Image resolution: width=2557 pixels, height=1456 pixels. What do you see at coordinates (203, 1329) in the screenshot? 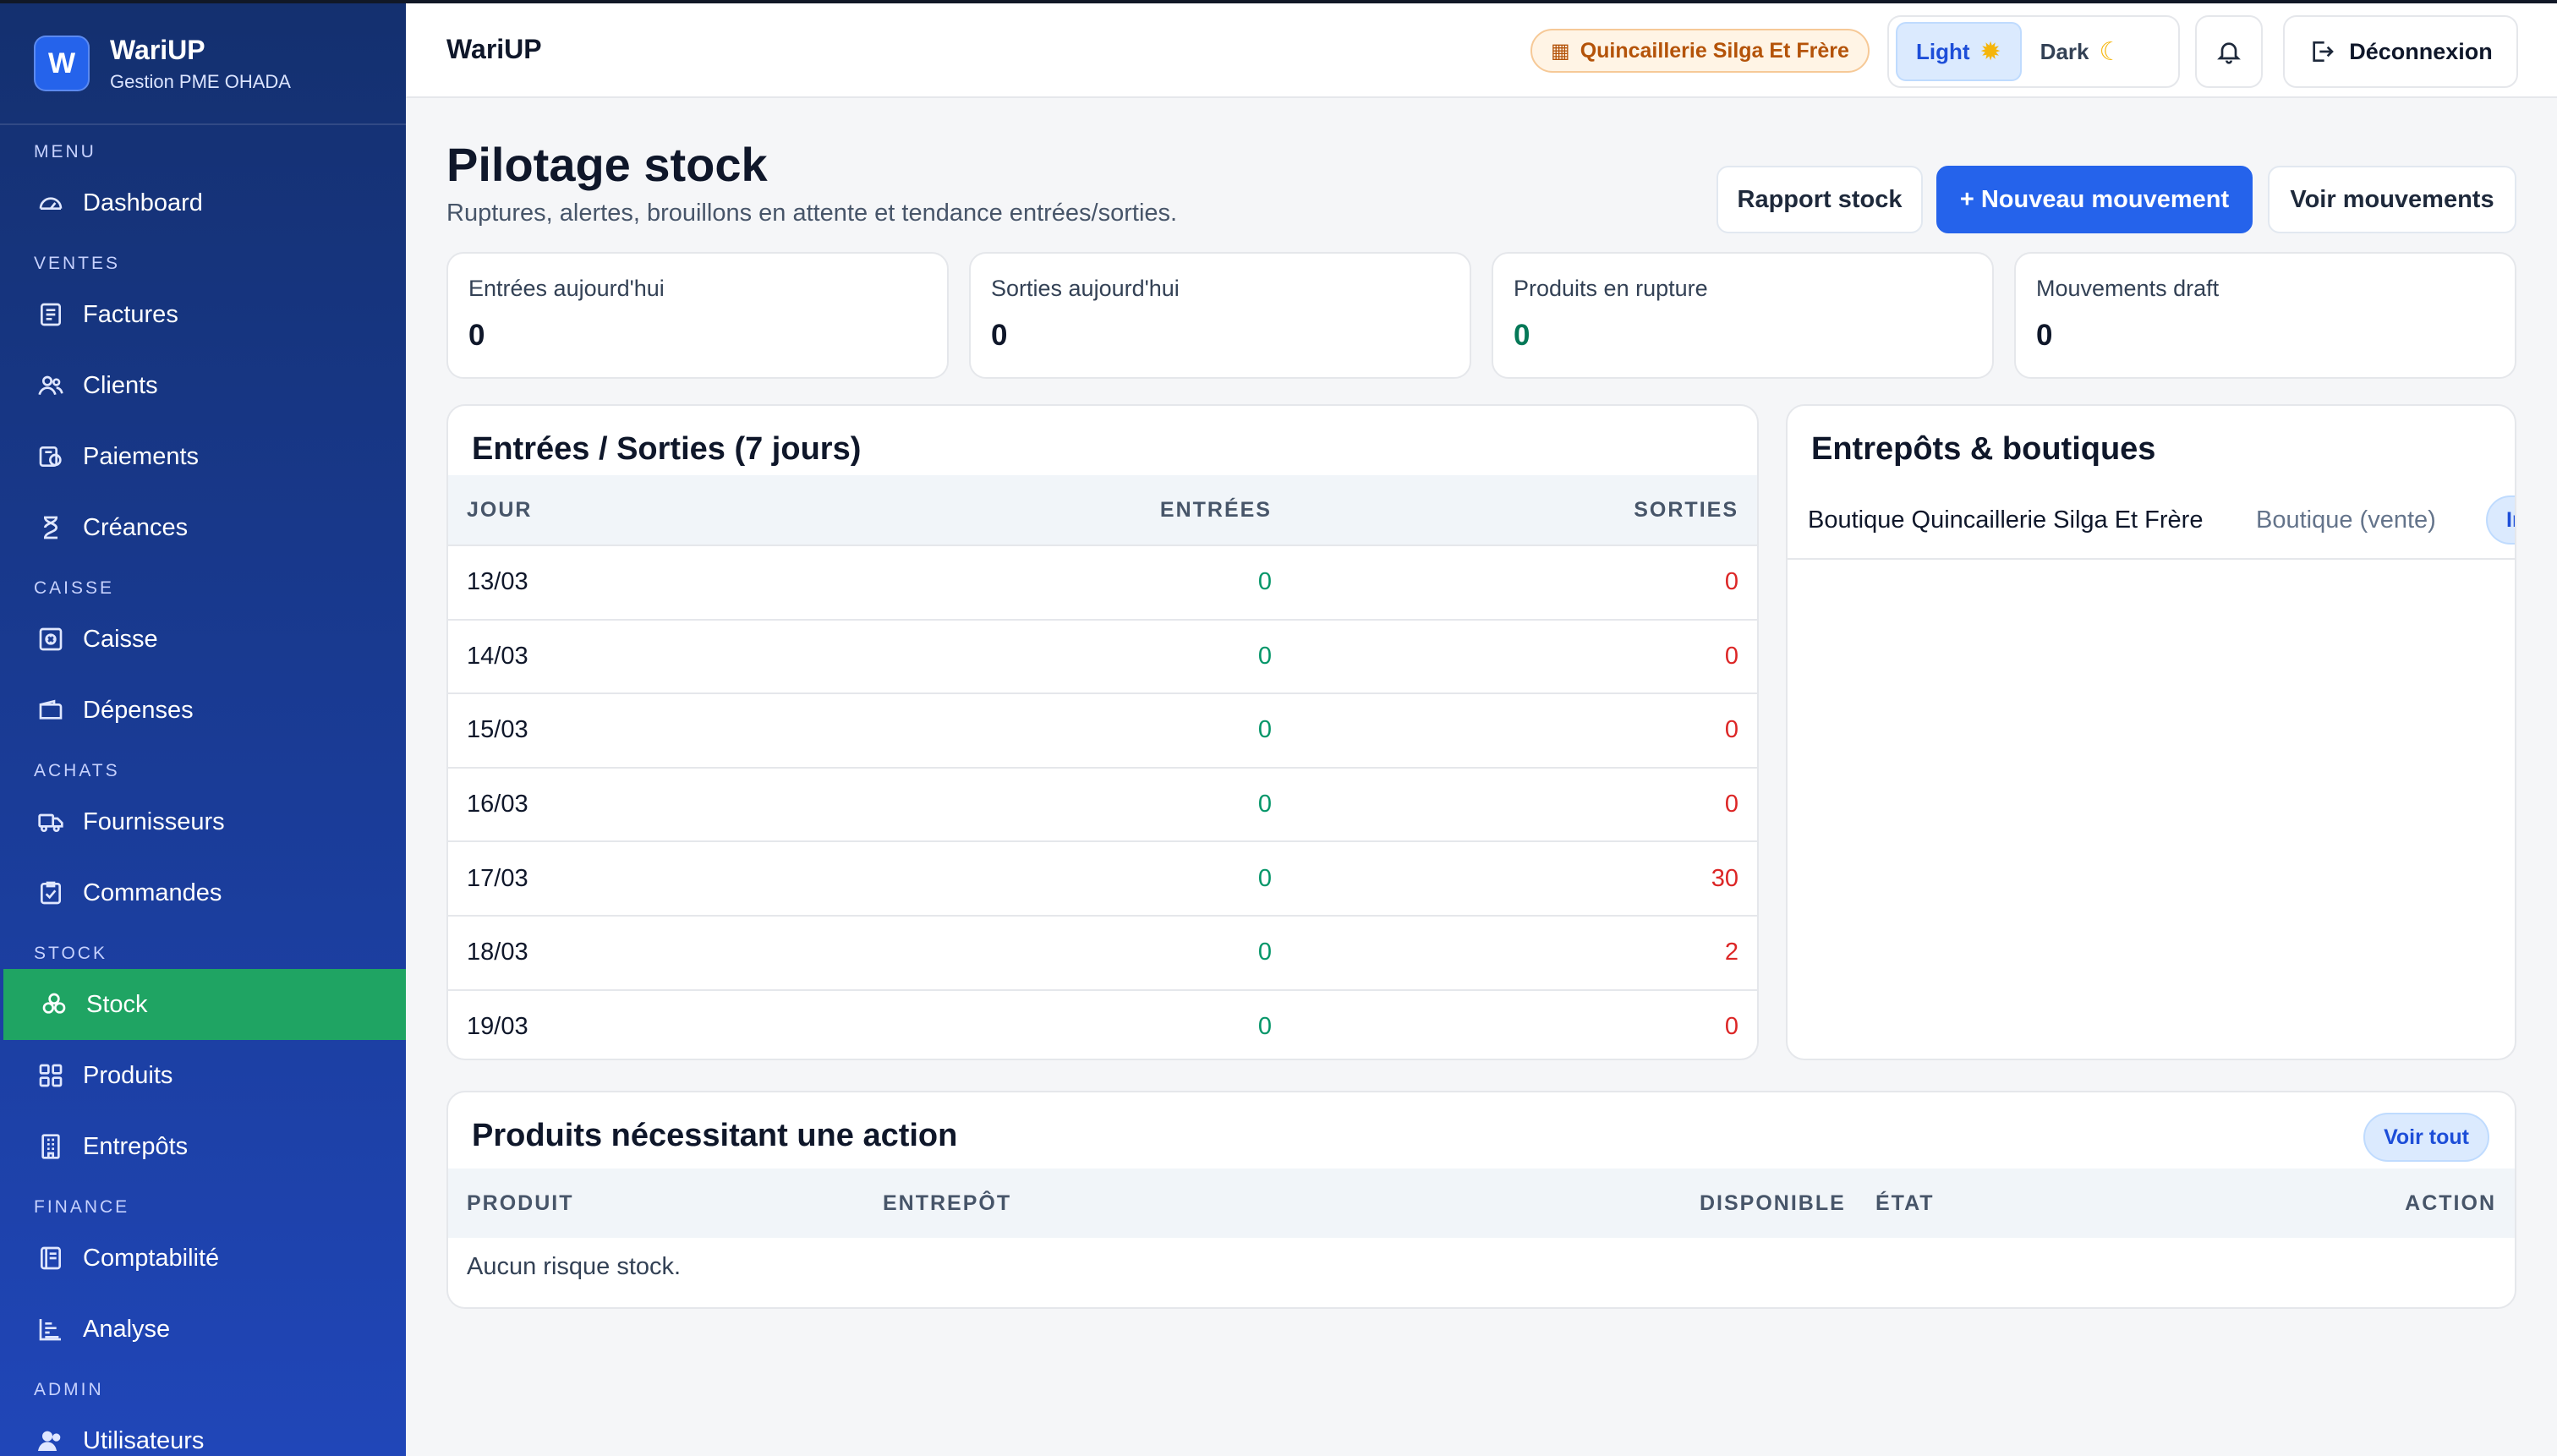
I see `sidebar-item-analyse: Analyse` at bounding box center [203, 1329].